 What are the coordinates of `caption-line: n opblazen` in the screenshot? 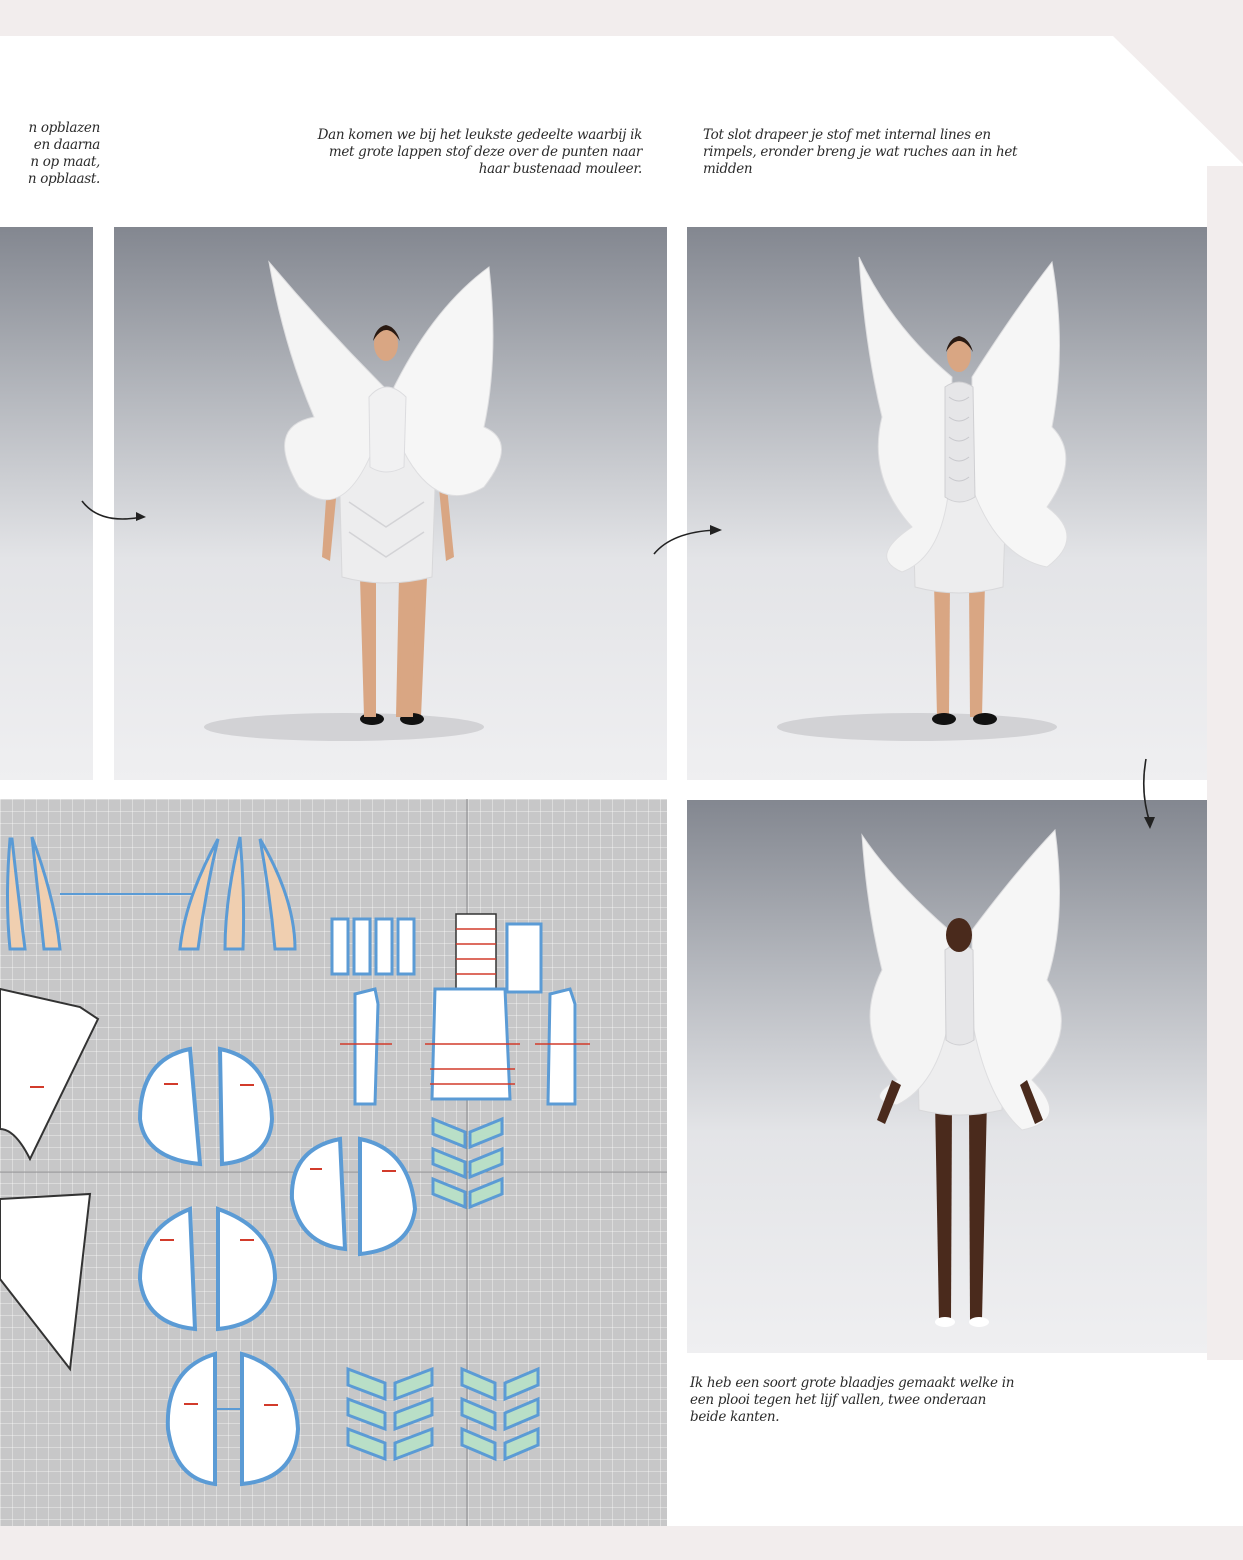 It's located at (64, 128).